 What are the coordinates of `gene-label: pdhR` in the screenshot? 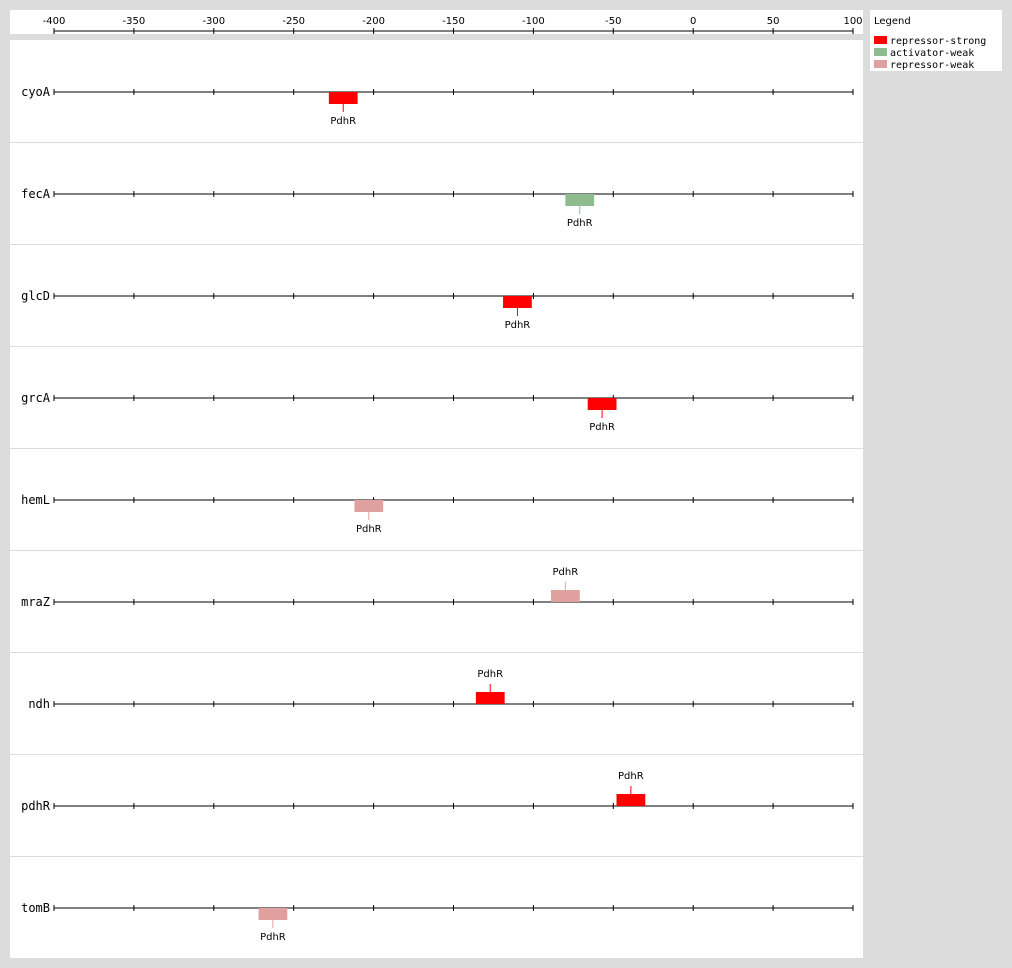 It's located at (36, 806).